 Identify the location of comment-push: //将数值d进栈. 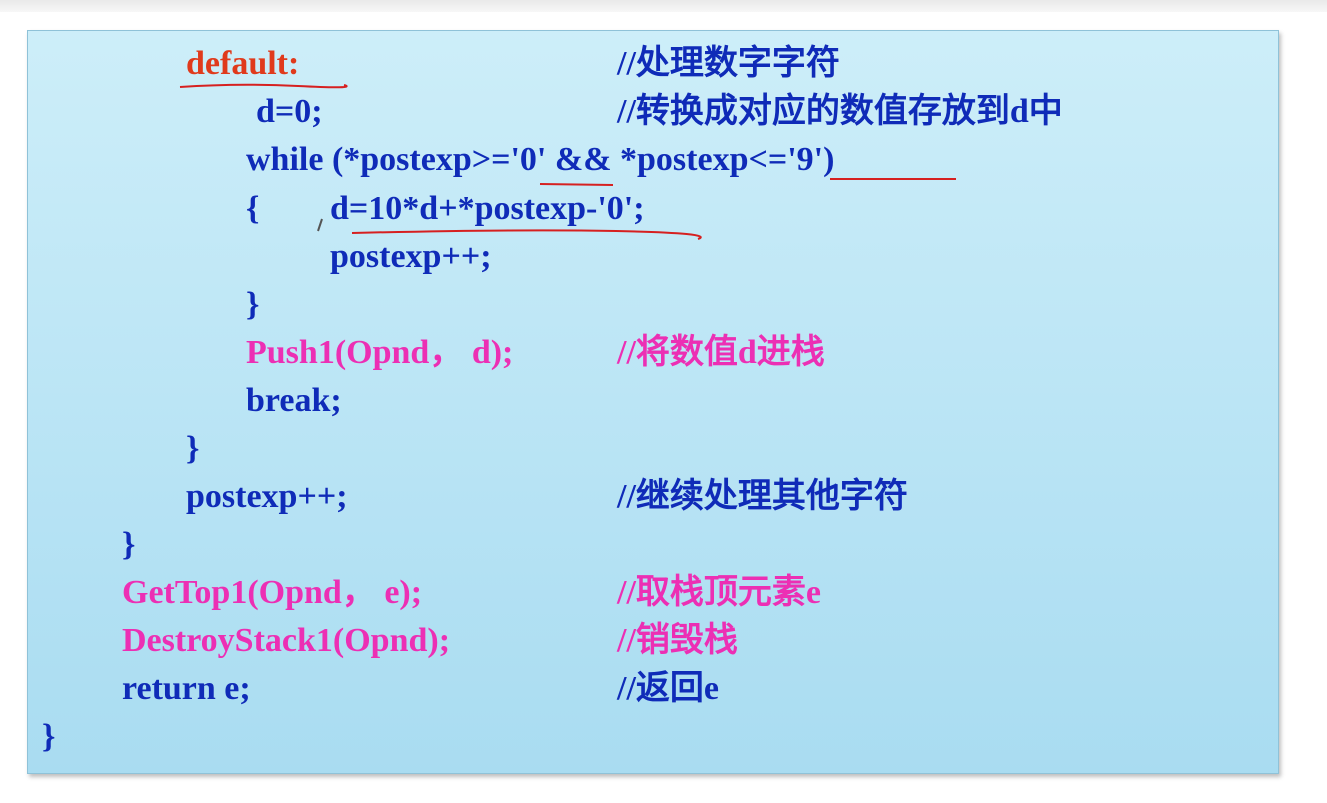
(721, 352).